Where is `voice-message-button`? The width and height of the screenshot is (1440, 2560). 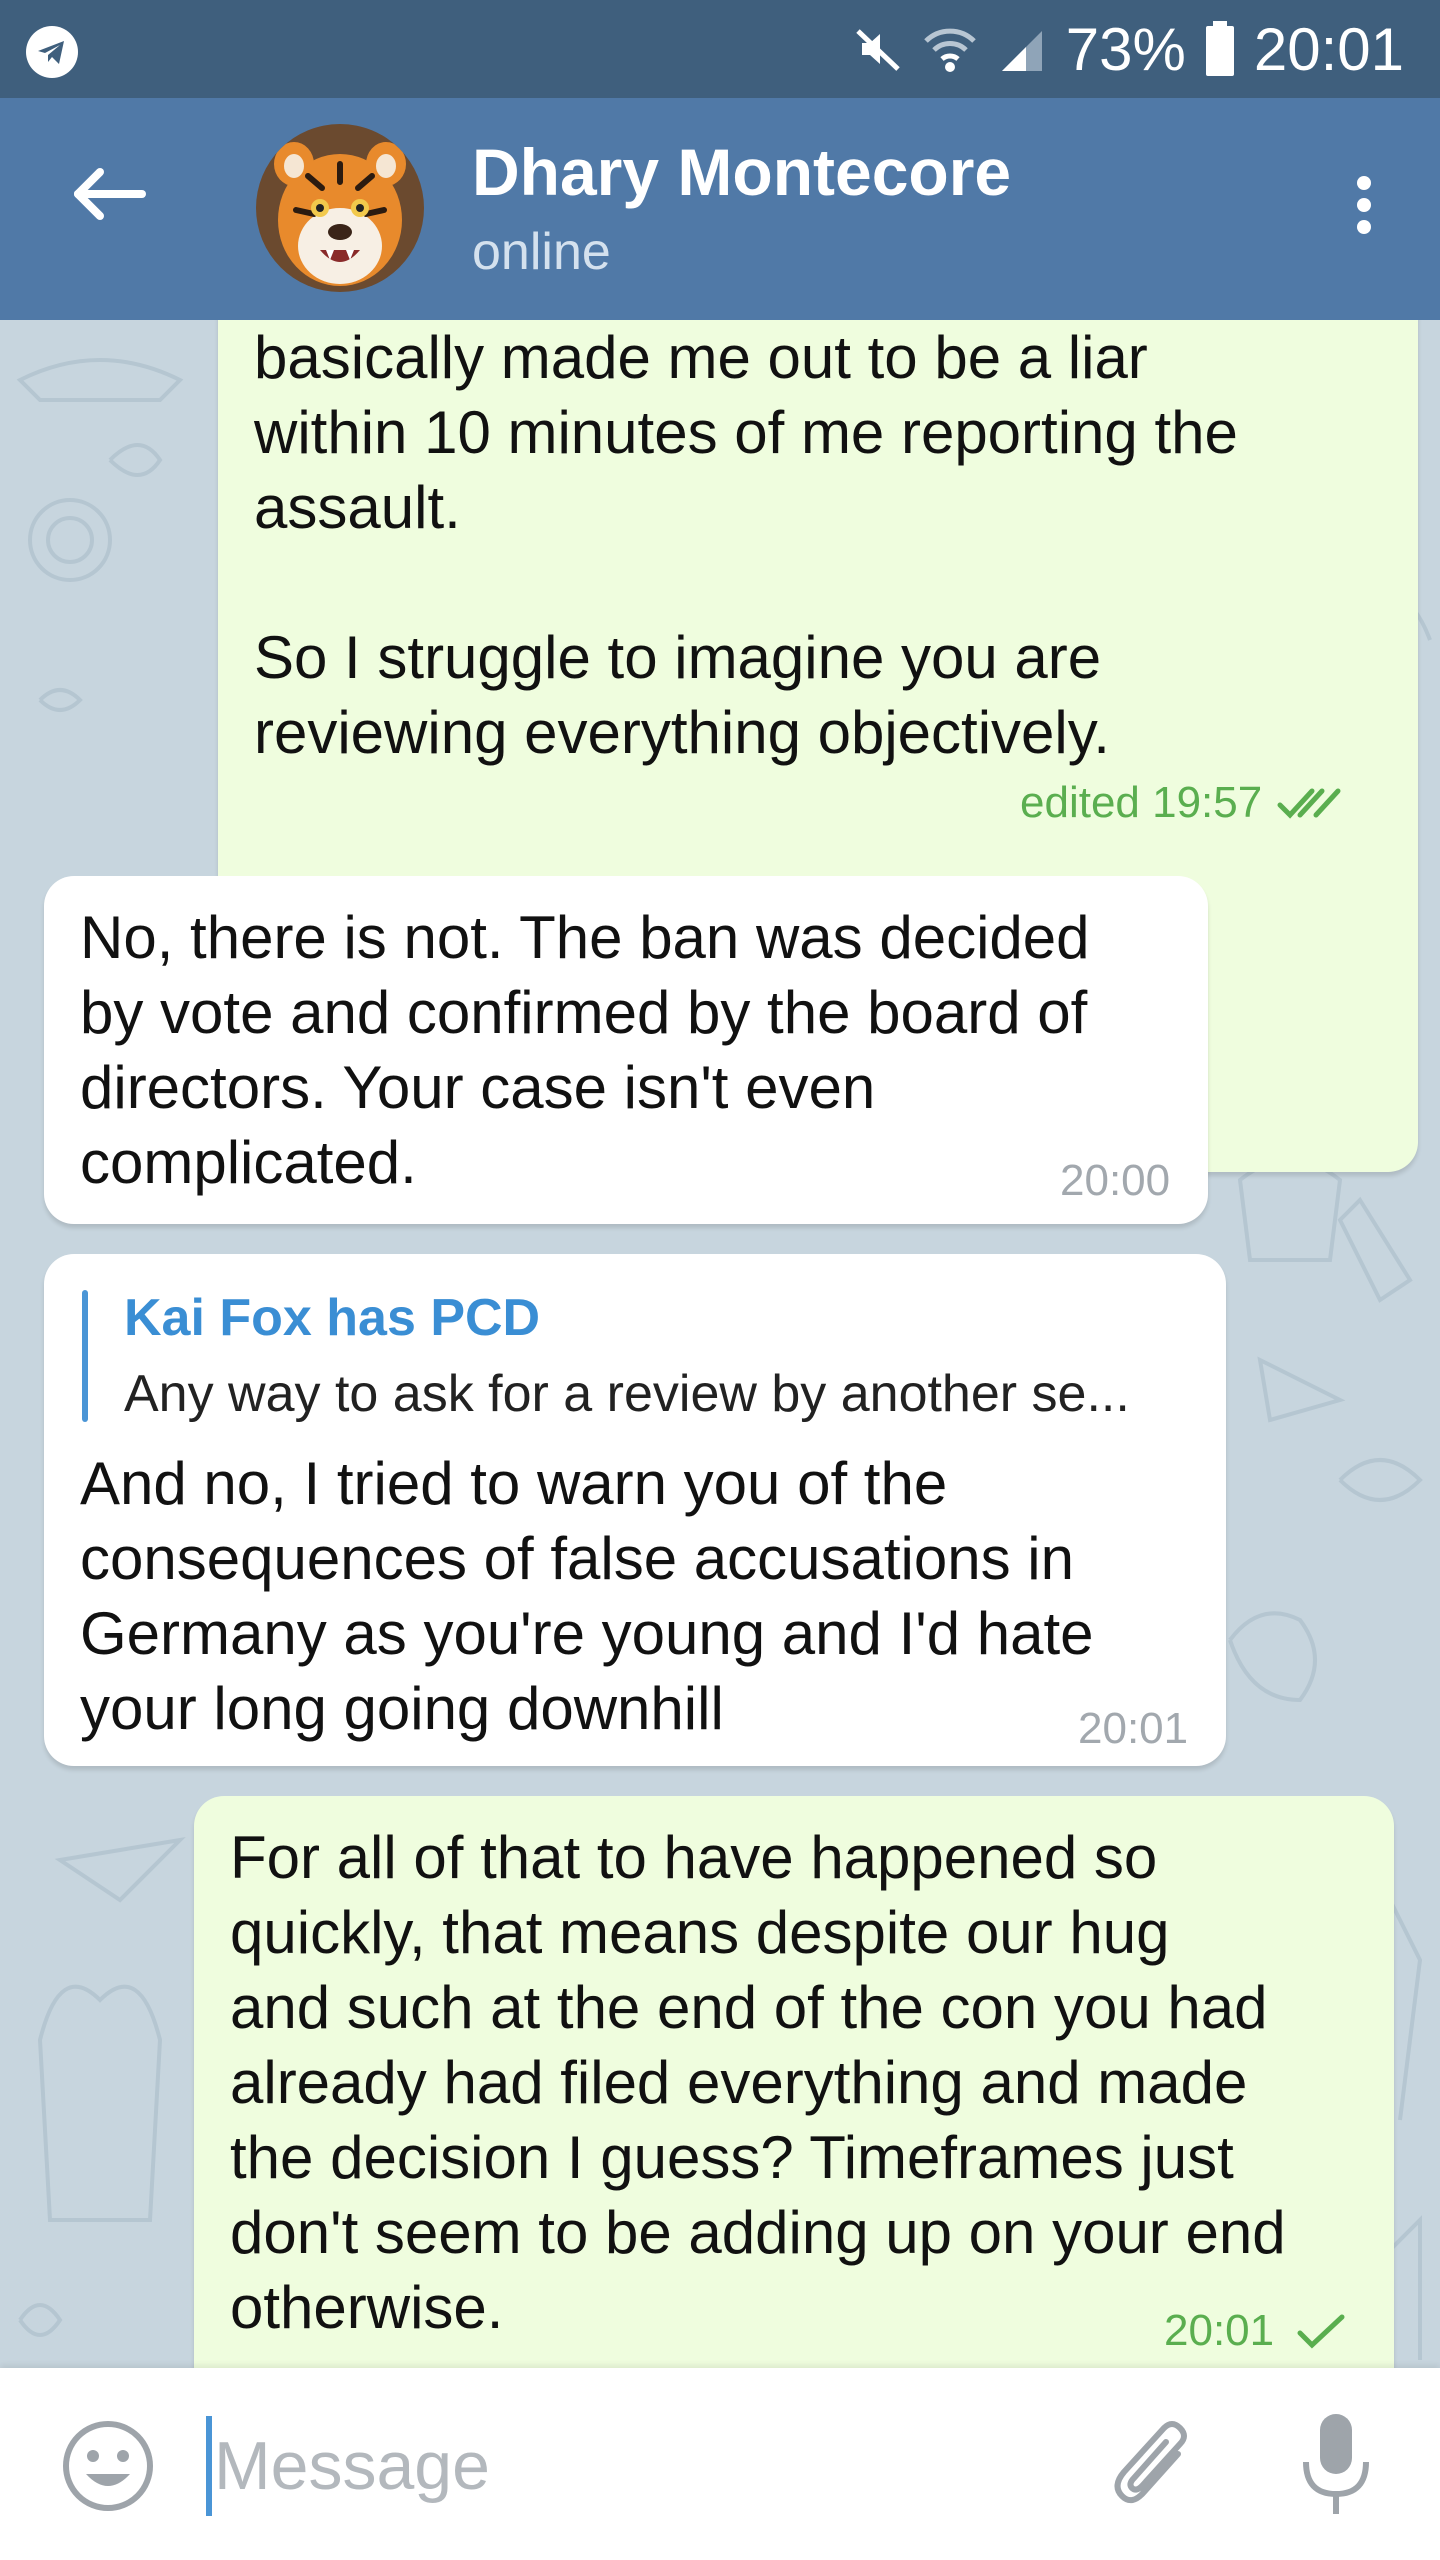
voice-message-button is located at coordinates (1336, 2466).